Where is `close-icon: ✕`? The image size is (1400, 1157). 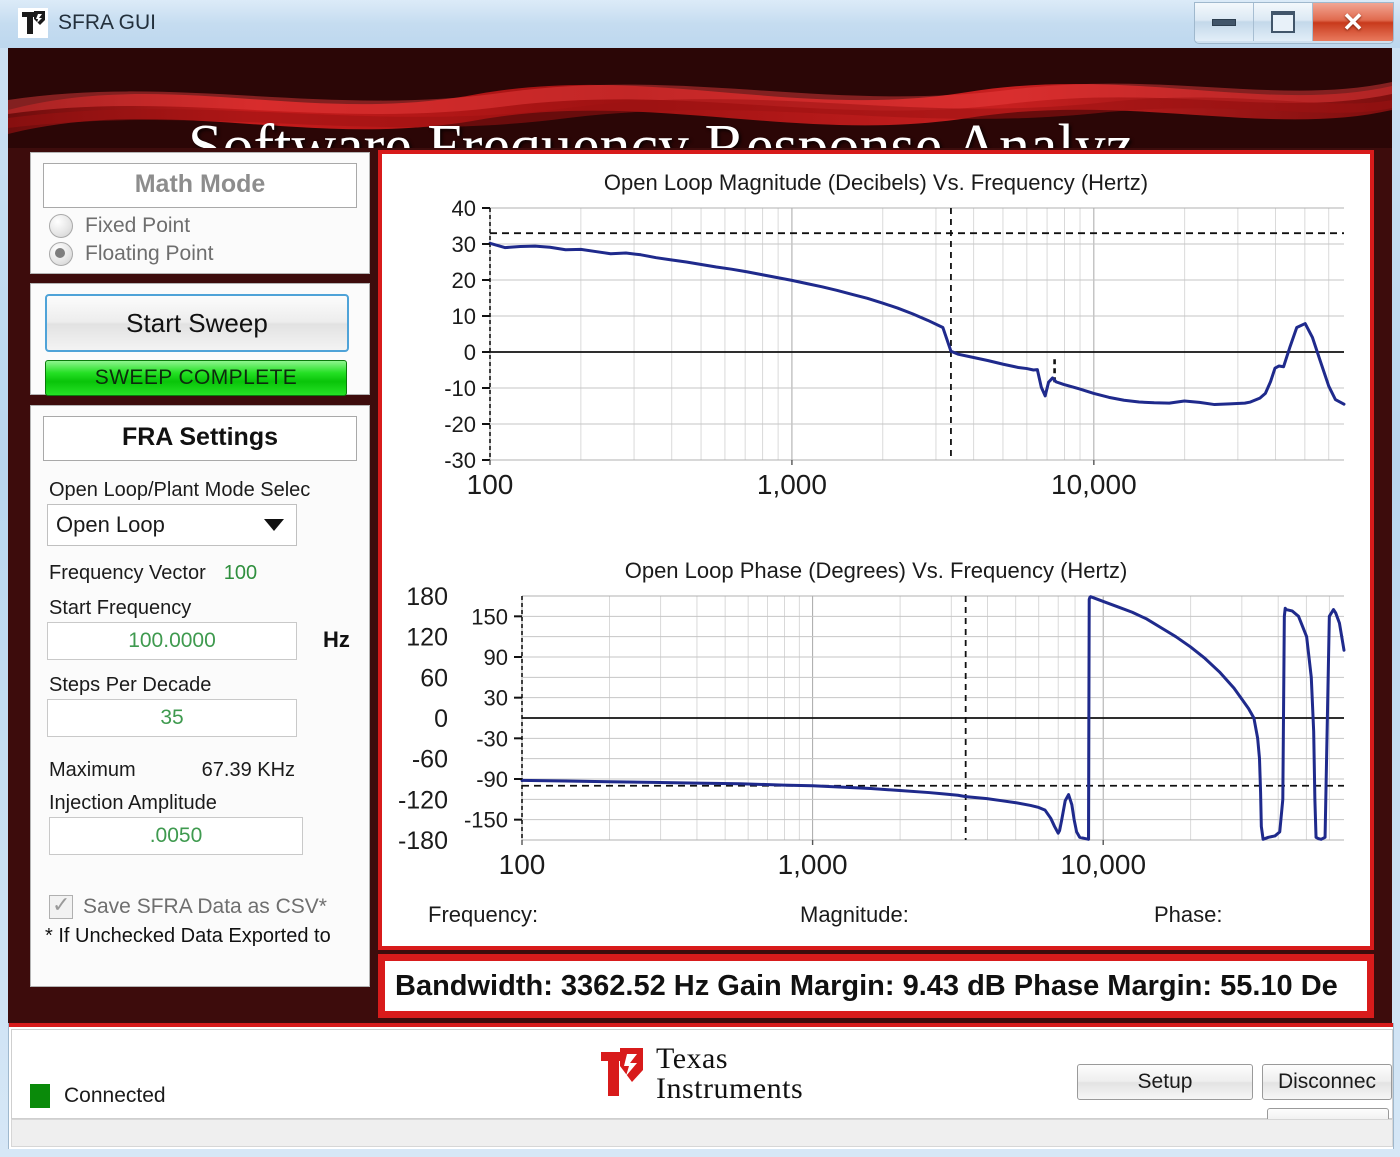
close-icon: ✕ is located at coordinates (1353, 22).